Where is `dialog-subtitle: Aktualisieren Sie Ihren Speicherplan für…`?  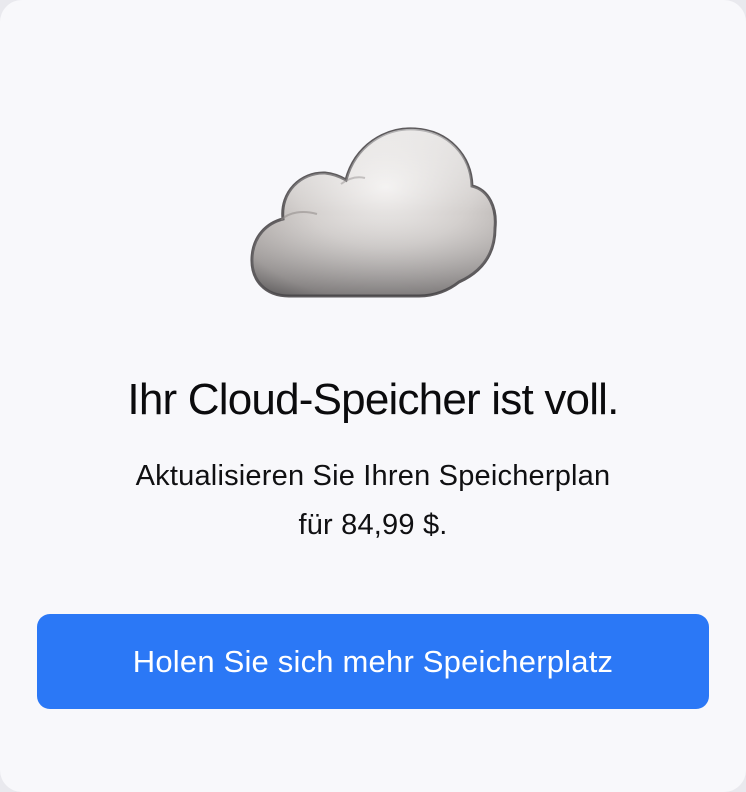 dialog-subtitle: Aktualisieren Sie Ihren Speicherplan für… is located at coordinates (373, 501).